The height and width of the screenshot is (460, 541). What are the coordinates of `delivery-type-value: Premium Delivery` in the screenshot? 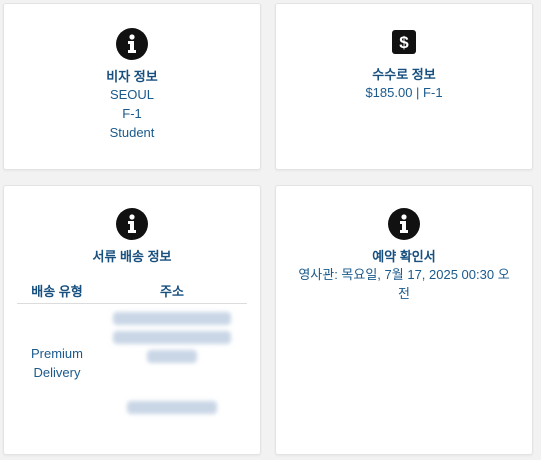 It's located at (56, 363).